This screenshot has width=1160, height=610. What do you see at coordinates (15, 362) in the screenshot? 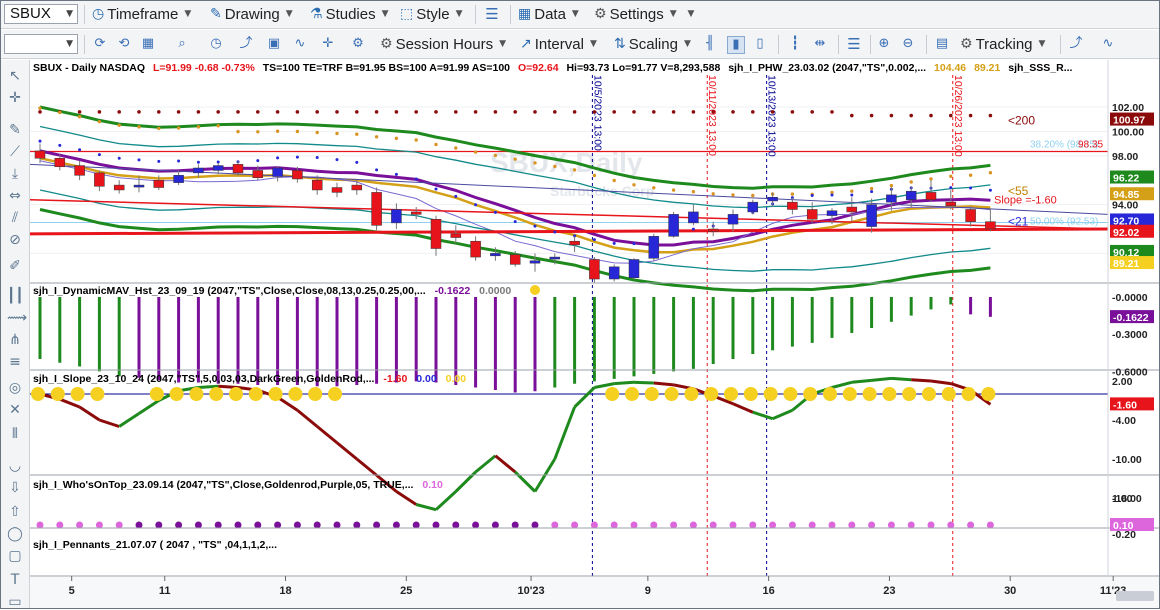
I see `lines-icon: ≡` at bounding box center [15, 362].